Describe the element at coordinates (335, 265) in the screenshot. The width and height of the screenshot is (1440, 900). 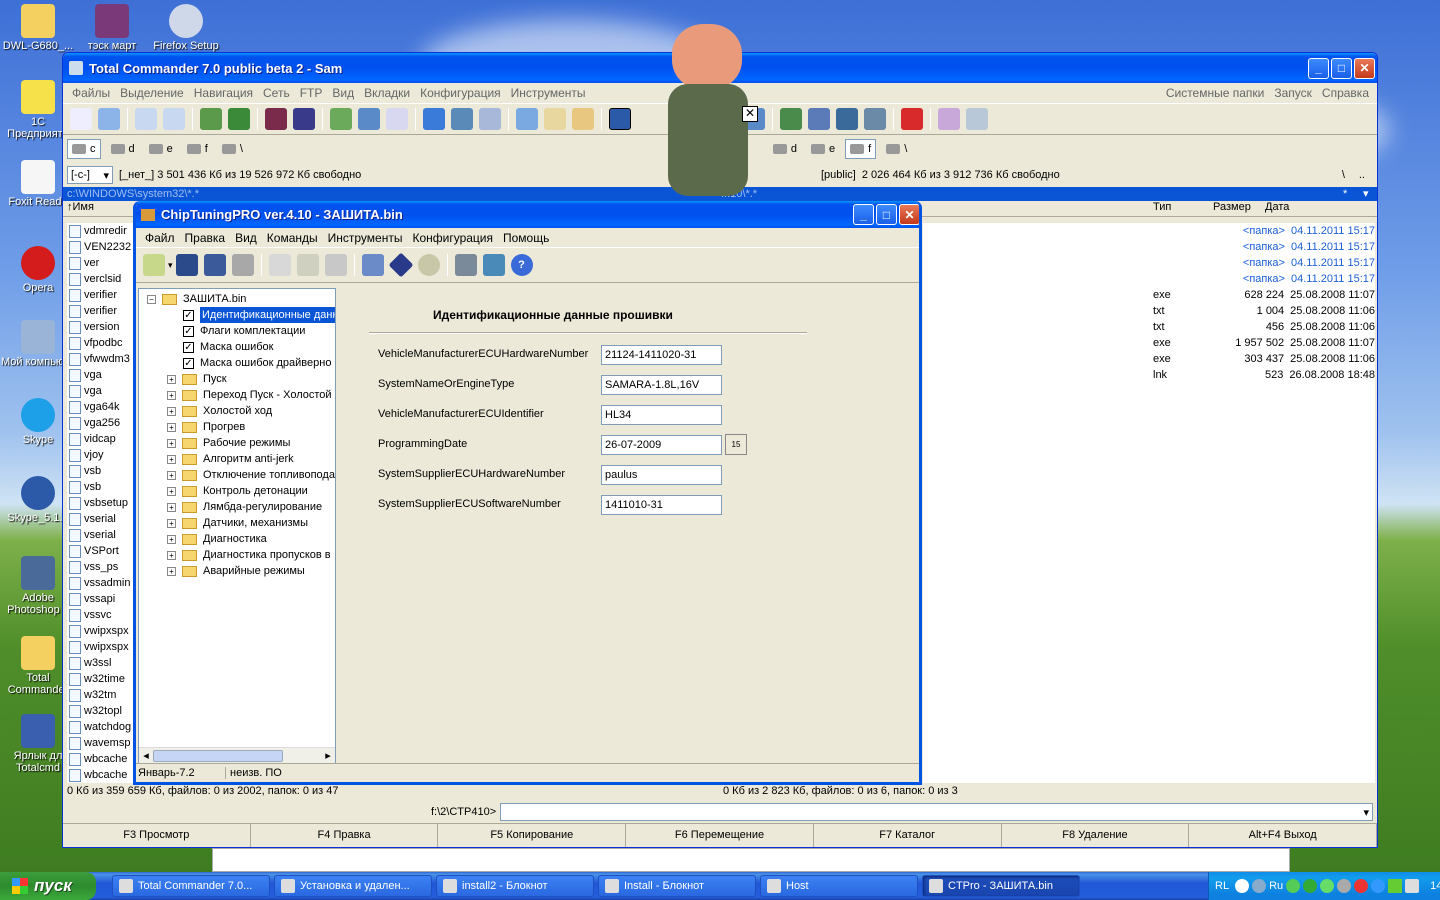
I see `undo-icon` at that location.